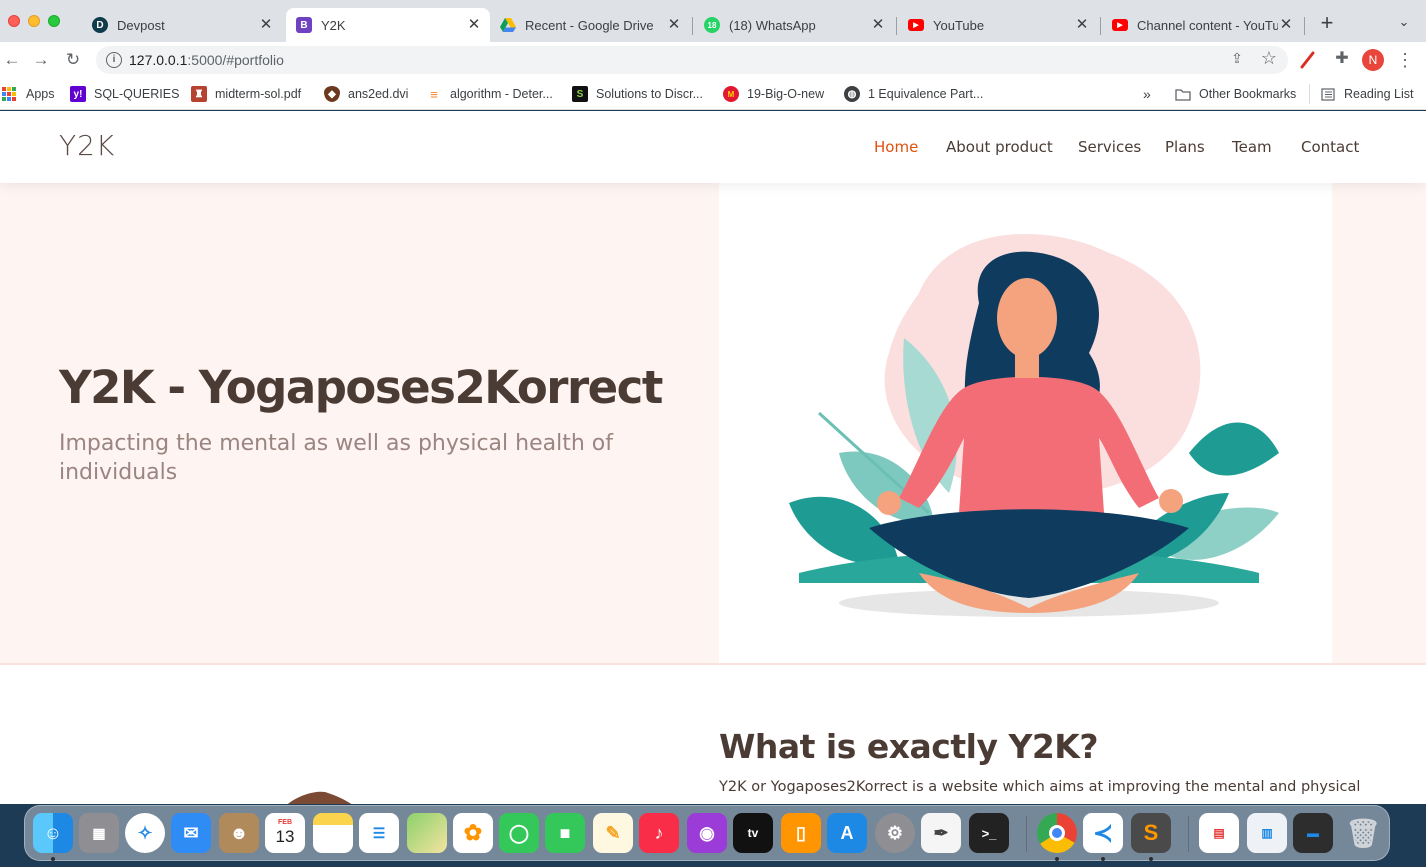 This screenshot has width=1426, height=867. What do you see at coordinates (1363, 833) in the screenshot?
I see `trash-icon: 🗑` at bounding box center [1363, 833].